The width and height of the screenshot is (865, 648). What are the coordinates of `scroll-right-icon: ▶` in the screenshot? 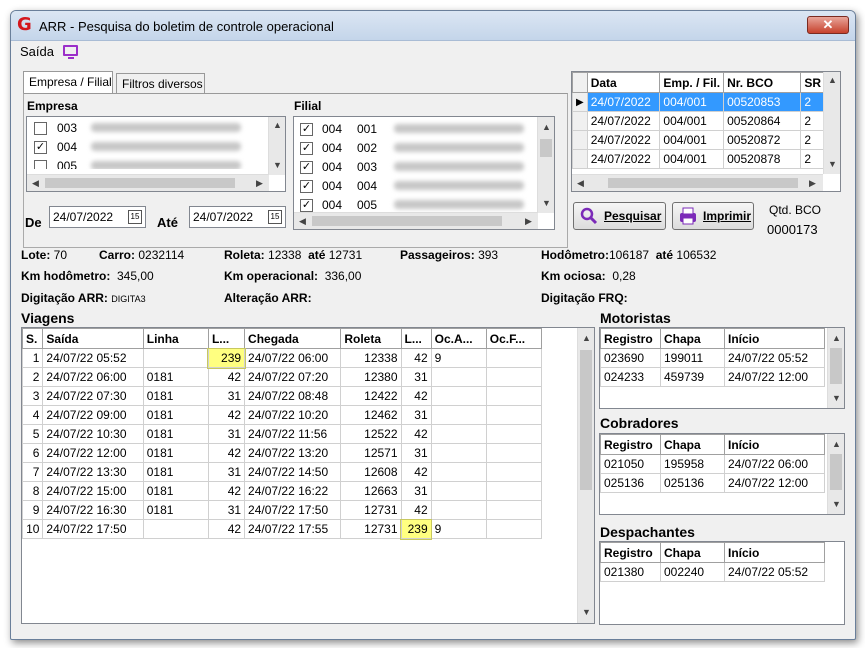 It's located at (528, 221).